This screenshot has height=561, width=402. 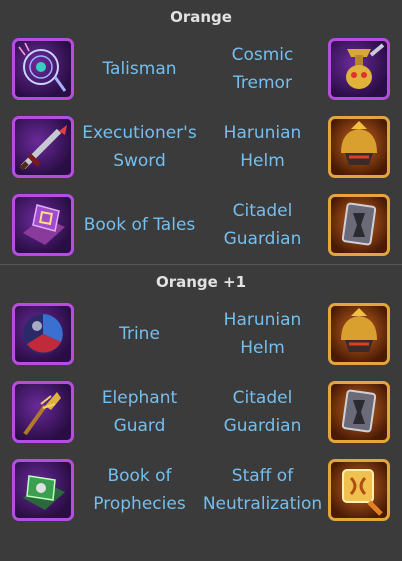 I want to click on section-title: Orange, so click(x=201, y=17).